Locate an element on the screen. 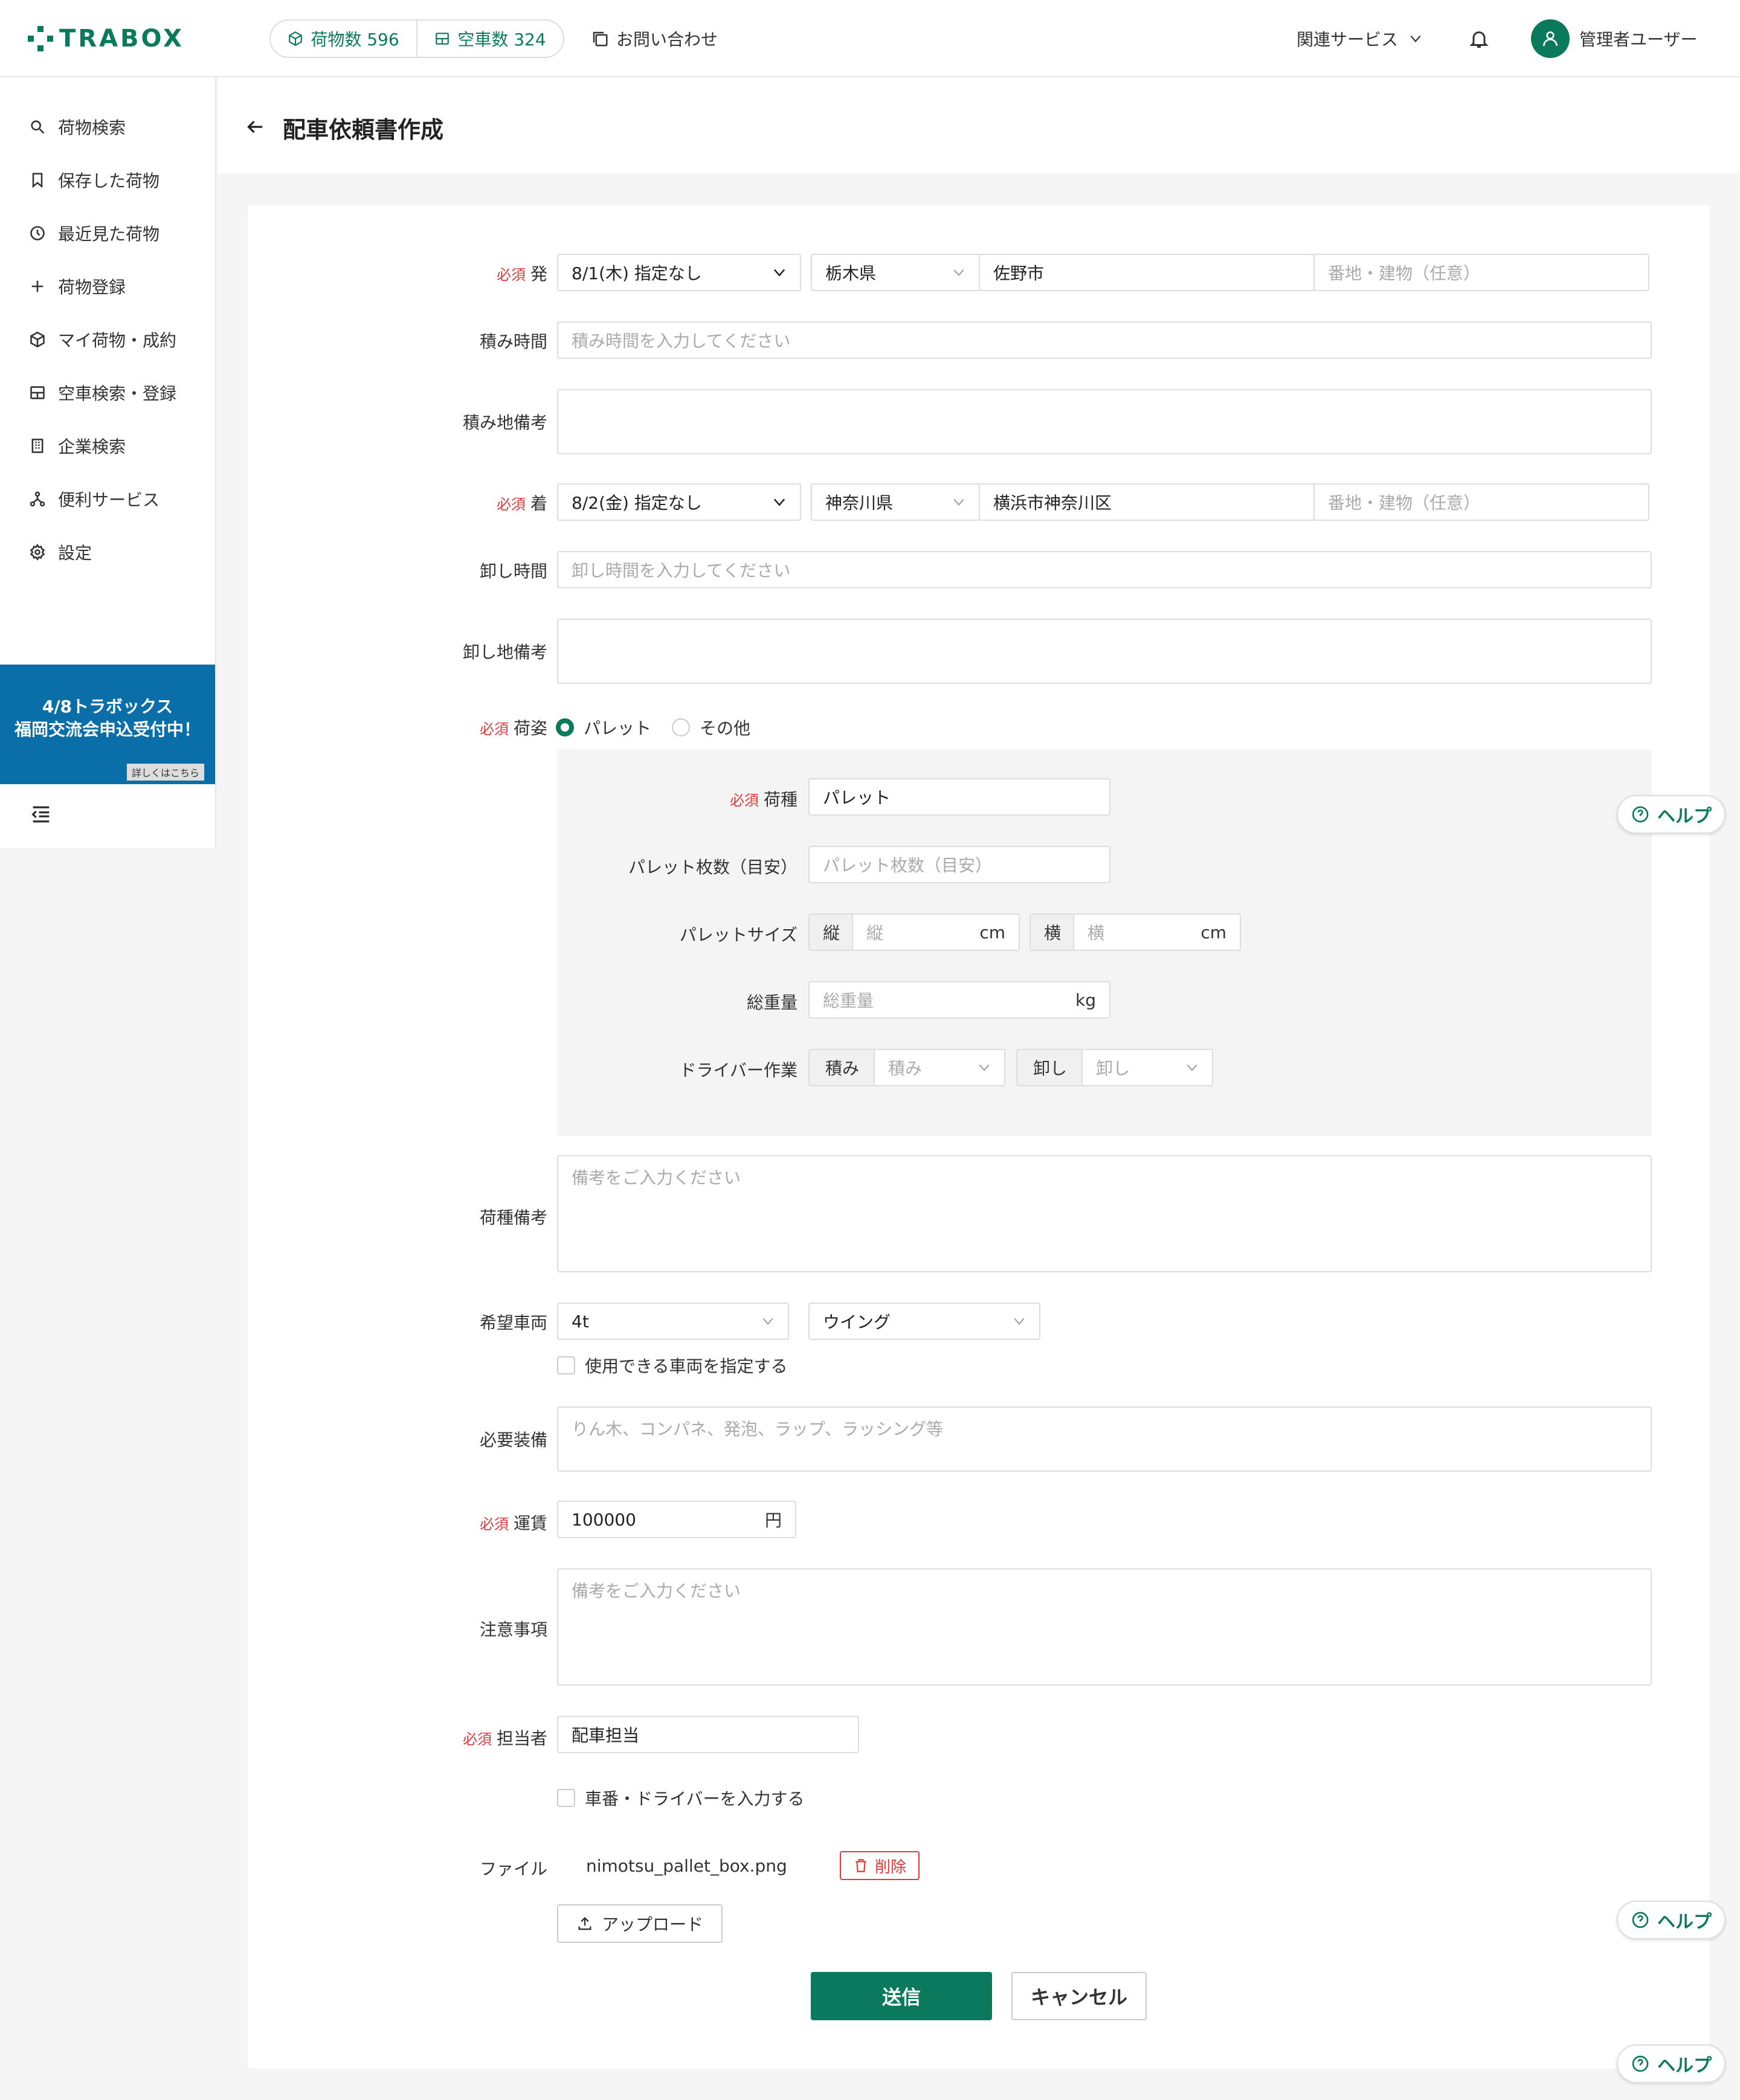 Image resolution: width=1740 pixels, height=2100 pixels. page-title-bar is located at coordinates (979, 125).